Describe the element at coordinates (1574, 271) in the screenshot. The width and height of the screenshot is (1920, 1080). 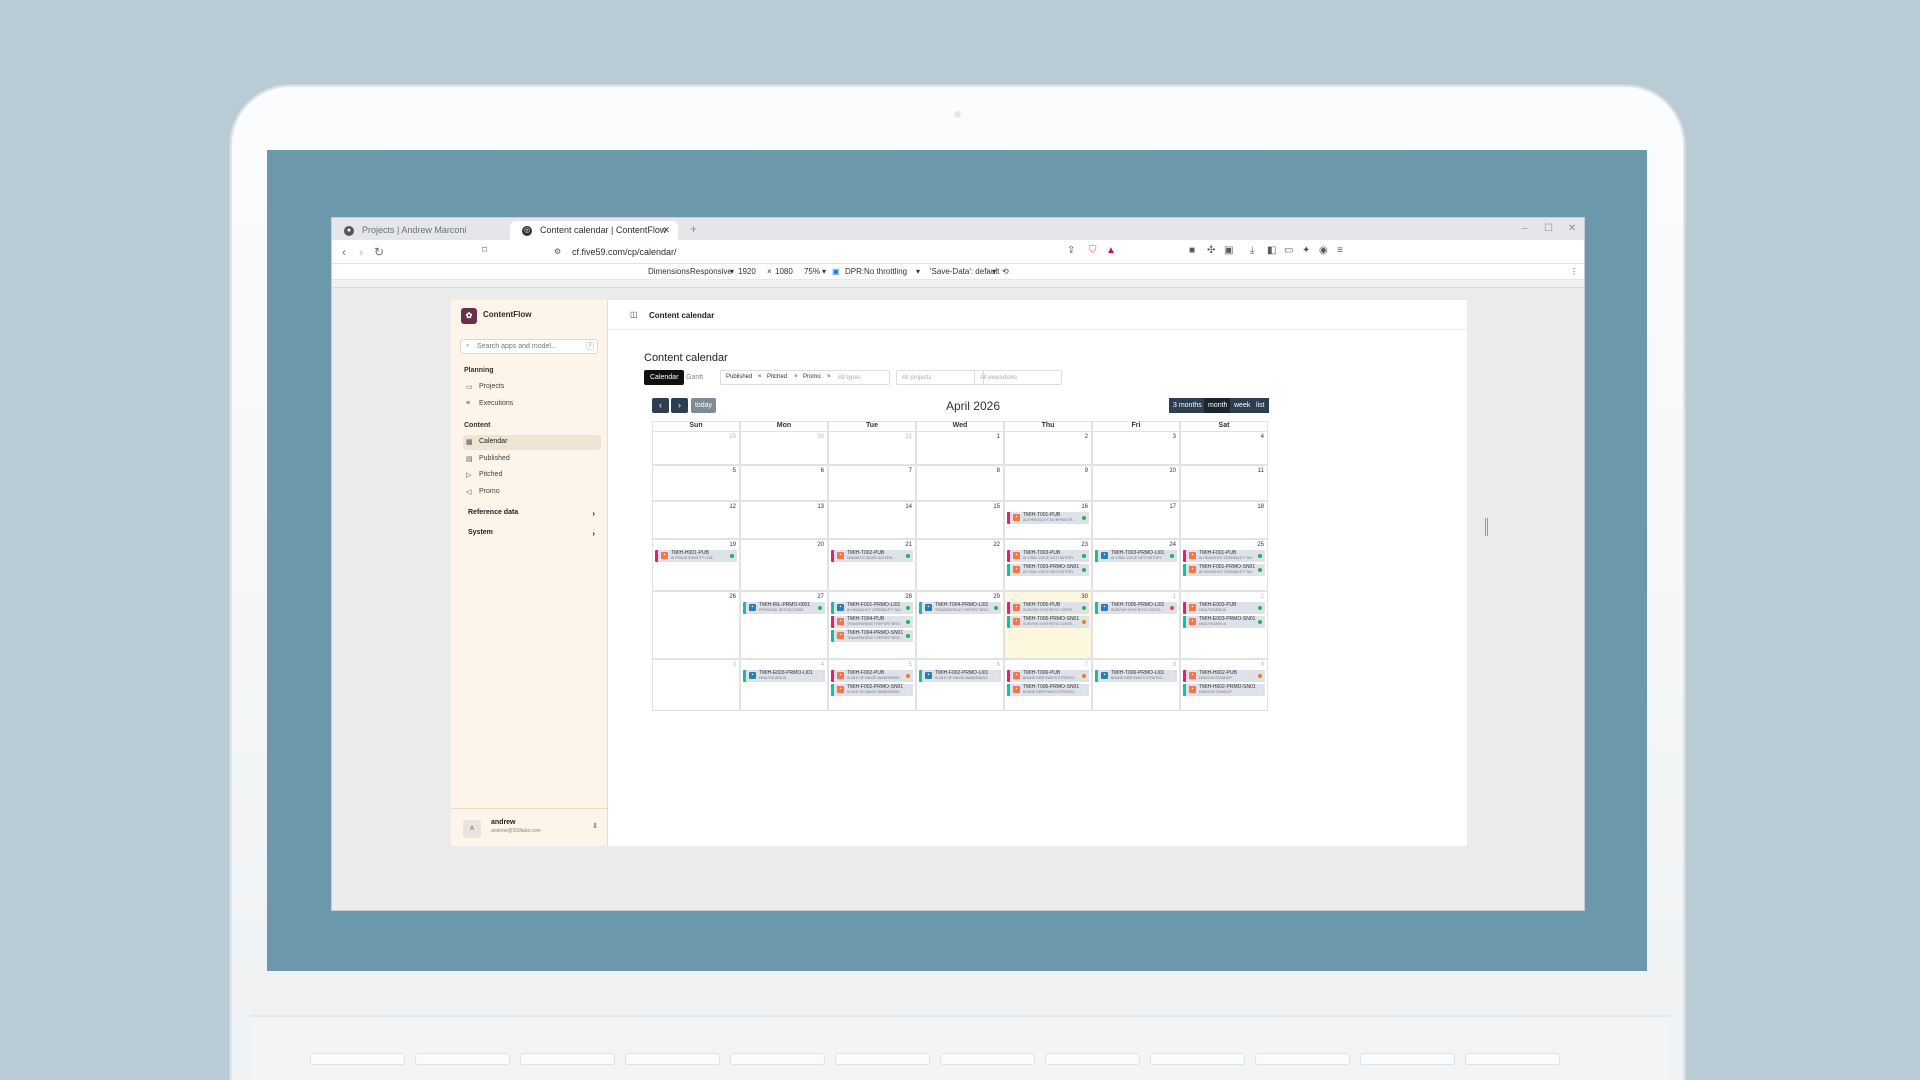
I see `more-options-icon: ⋮` at that location.